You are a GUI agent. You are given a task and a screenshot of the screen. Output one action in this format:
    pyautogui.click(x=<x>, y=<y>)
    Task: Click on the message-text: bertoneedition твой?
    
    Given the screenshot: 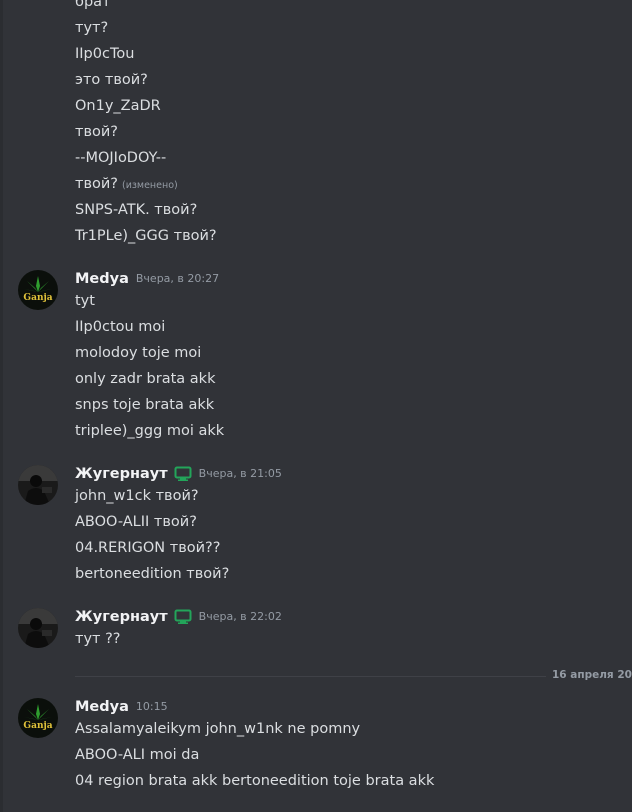 What is the action you would take?
    pyautogui.click(x=152, y=574)
    